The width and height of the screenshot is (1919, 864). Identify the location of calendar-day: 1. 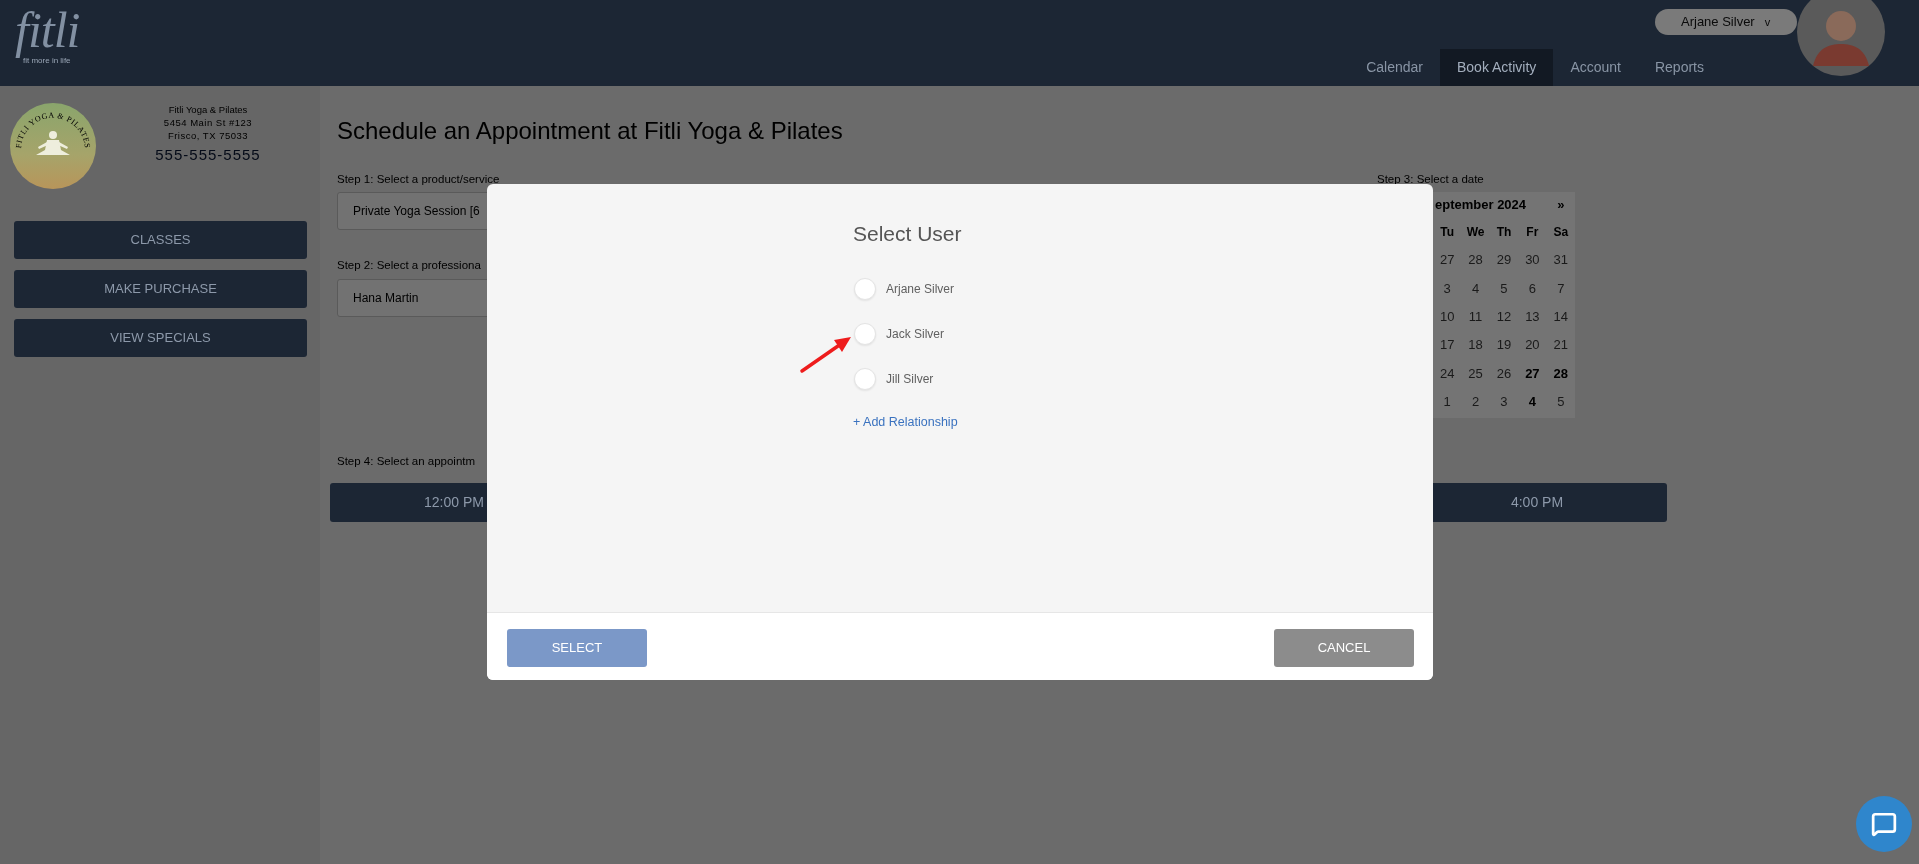
(1447, 401).